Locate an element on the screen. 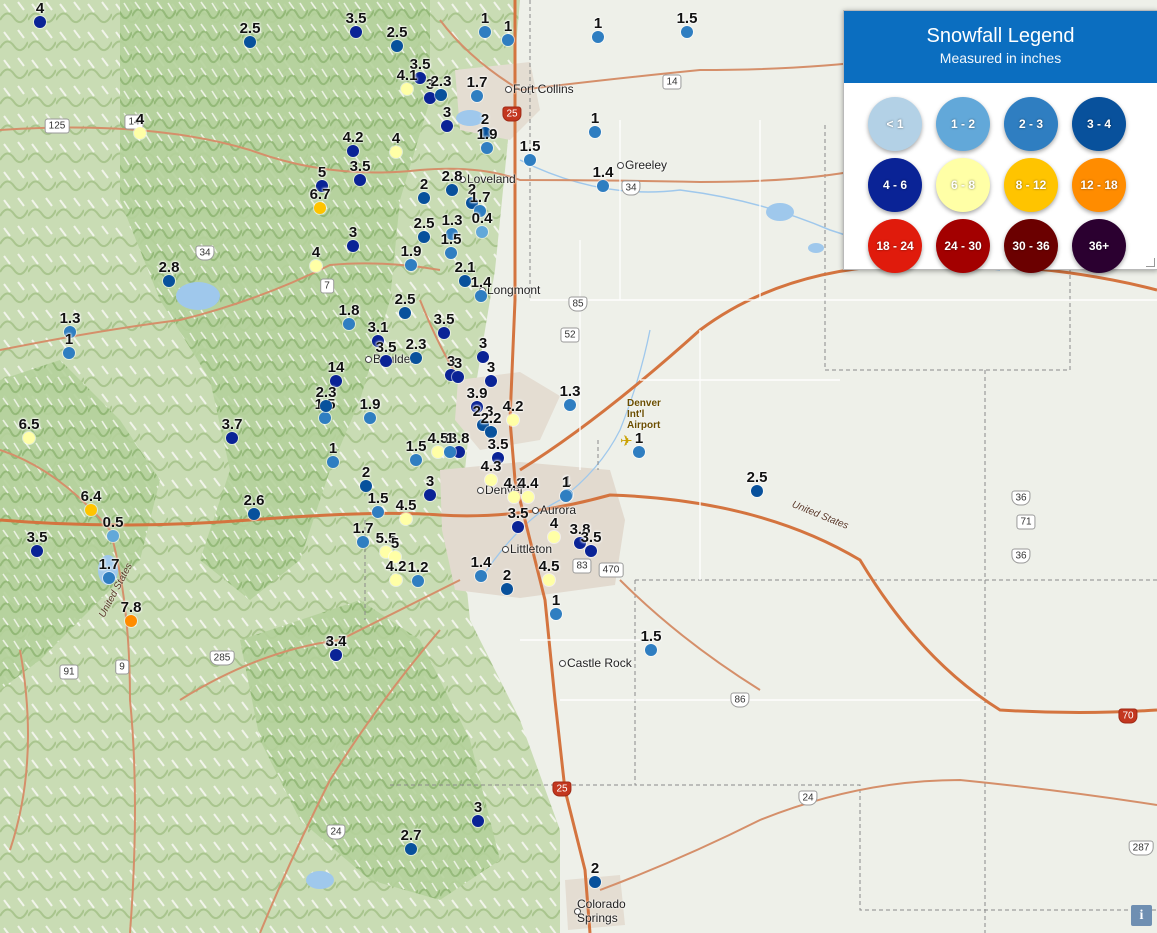 The width and height of the screenshot is (1157, 933). city-label: Aurora is located at coordinates (558, 510).